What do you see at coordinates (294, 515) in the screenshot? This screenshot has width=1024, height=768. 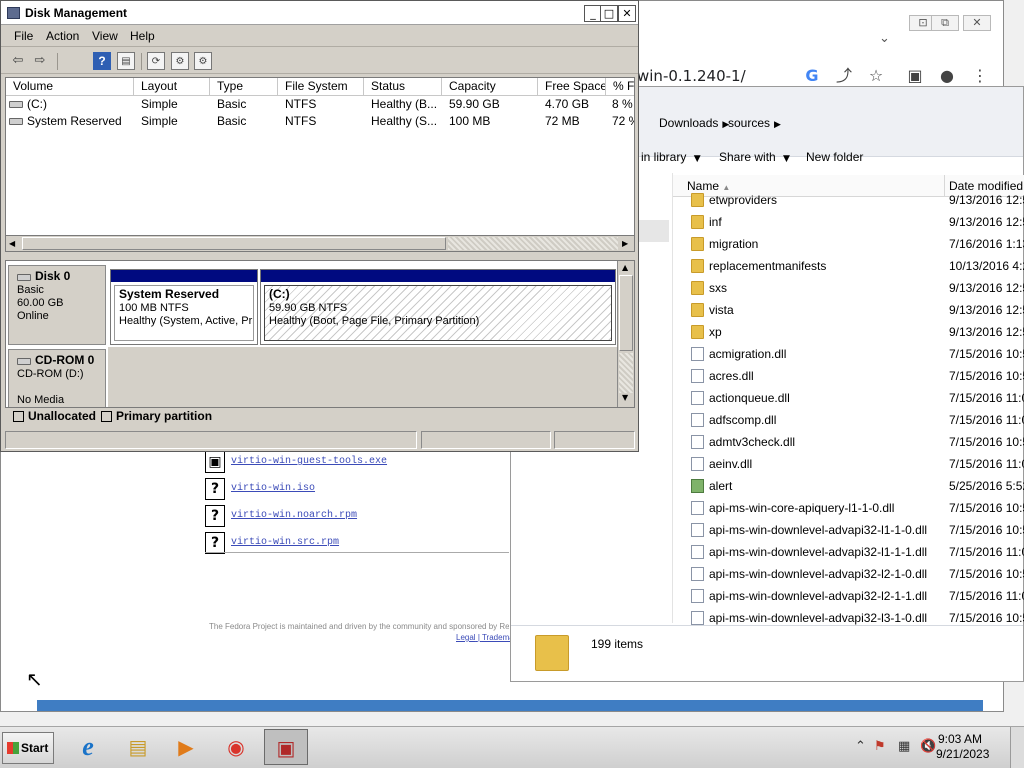 I see `file-link: virtio-win.noarch.rpm` at bounding box center [294, 515].